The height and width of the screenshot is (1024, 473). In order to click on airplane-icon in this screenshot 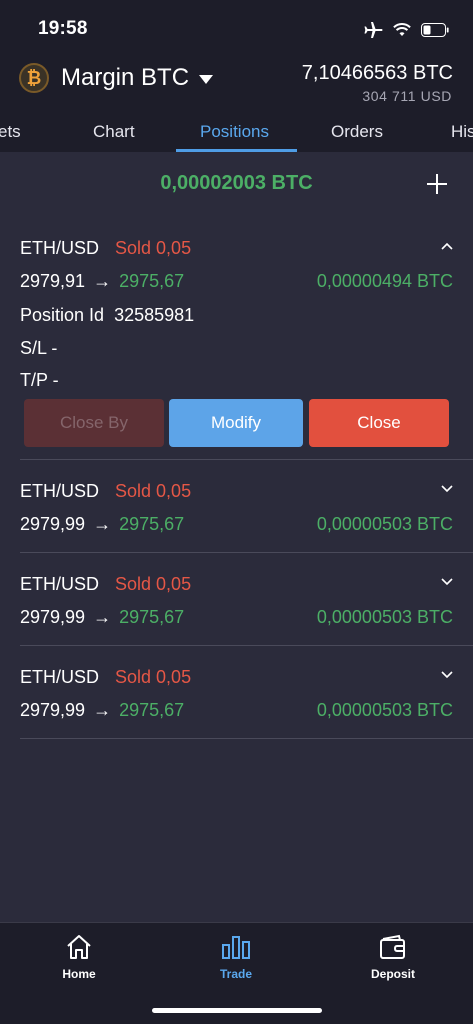, I will do `click(373, 30)`.